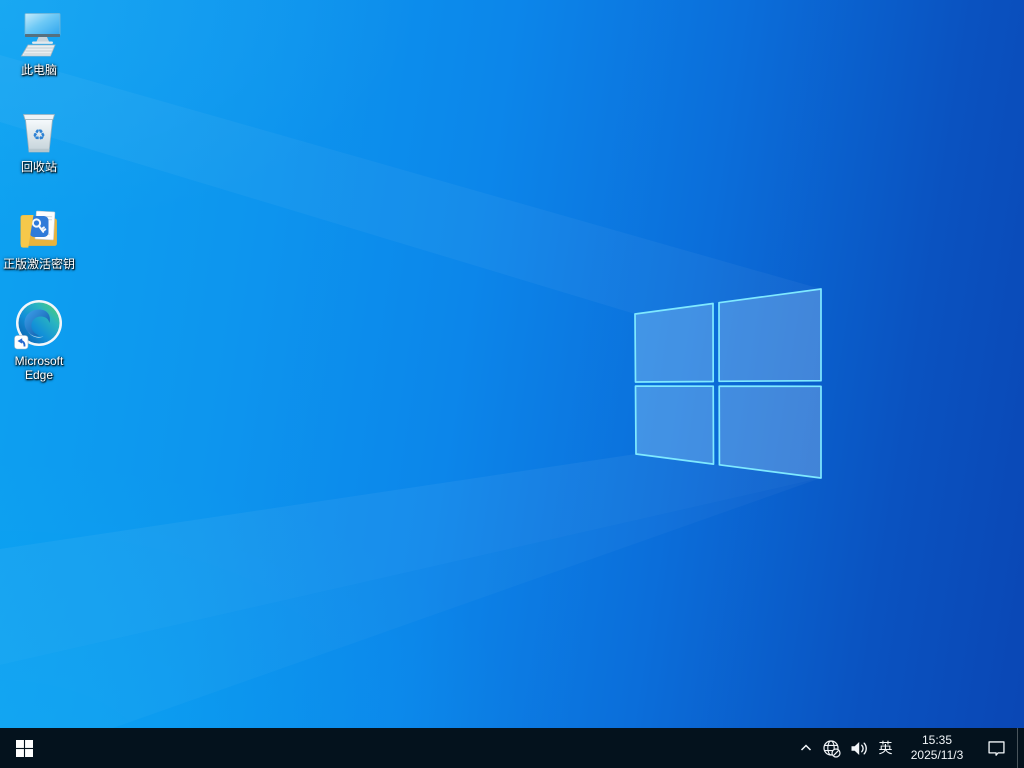  I want to click on volume-button, so click(858, 748).